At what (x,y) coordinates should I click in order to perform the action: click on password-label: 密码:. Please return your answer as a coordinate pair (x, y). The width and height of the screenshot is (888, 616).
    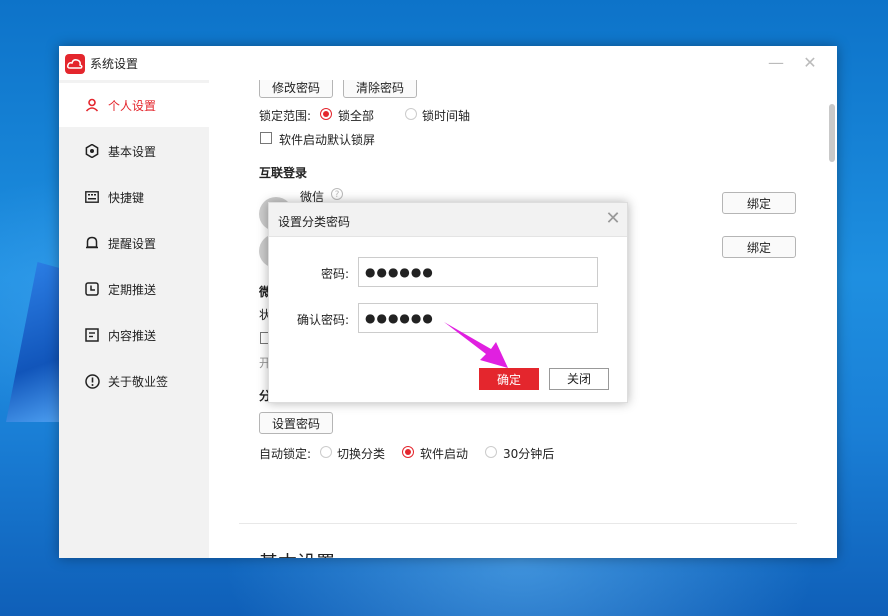
    Looking at the image, I should click on (334, 274).